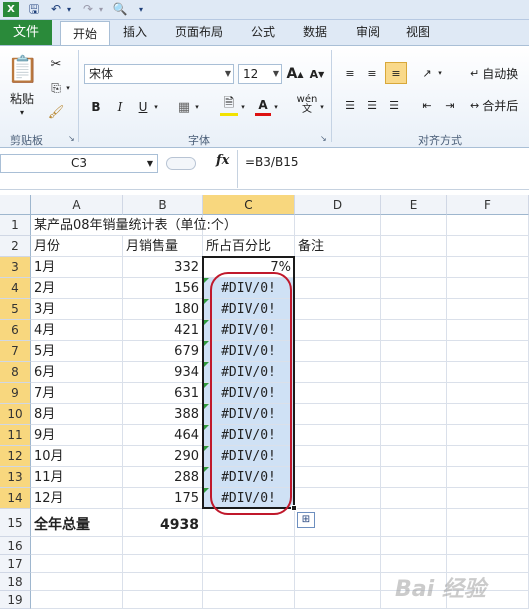 This screenshot has width=529, height=609. Describe the element at coordinates (338, 600) in the screenshot. I see `cell-d19` at that location.